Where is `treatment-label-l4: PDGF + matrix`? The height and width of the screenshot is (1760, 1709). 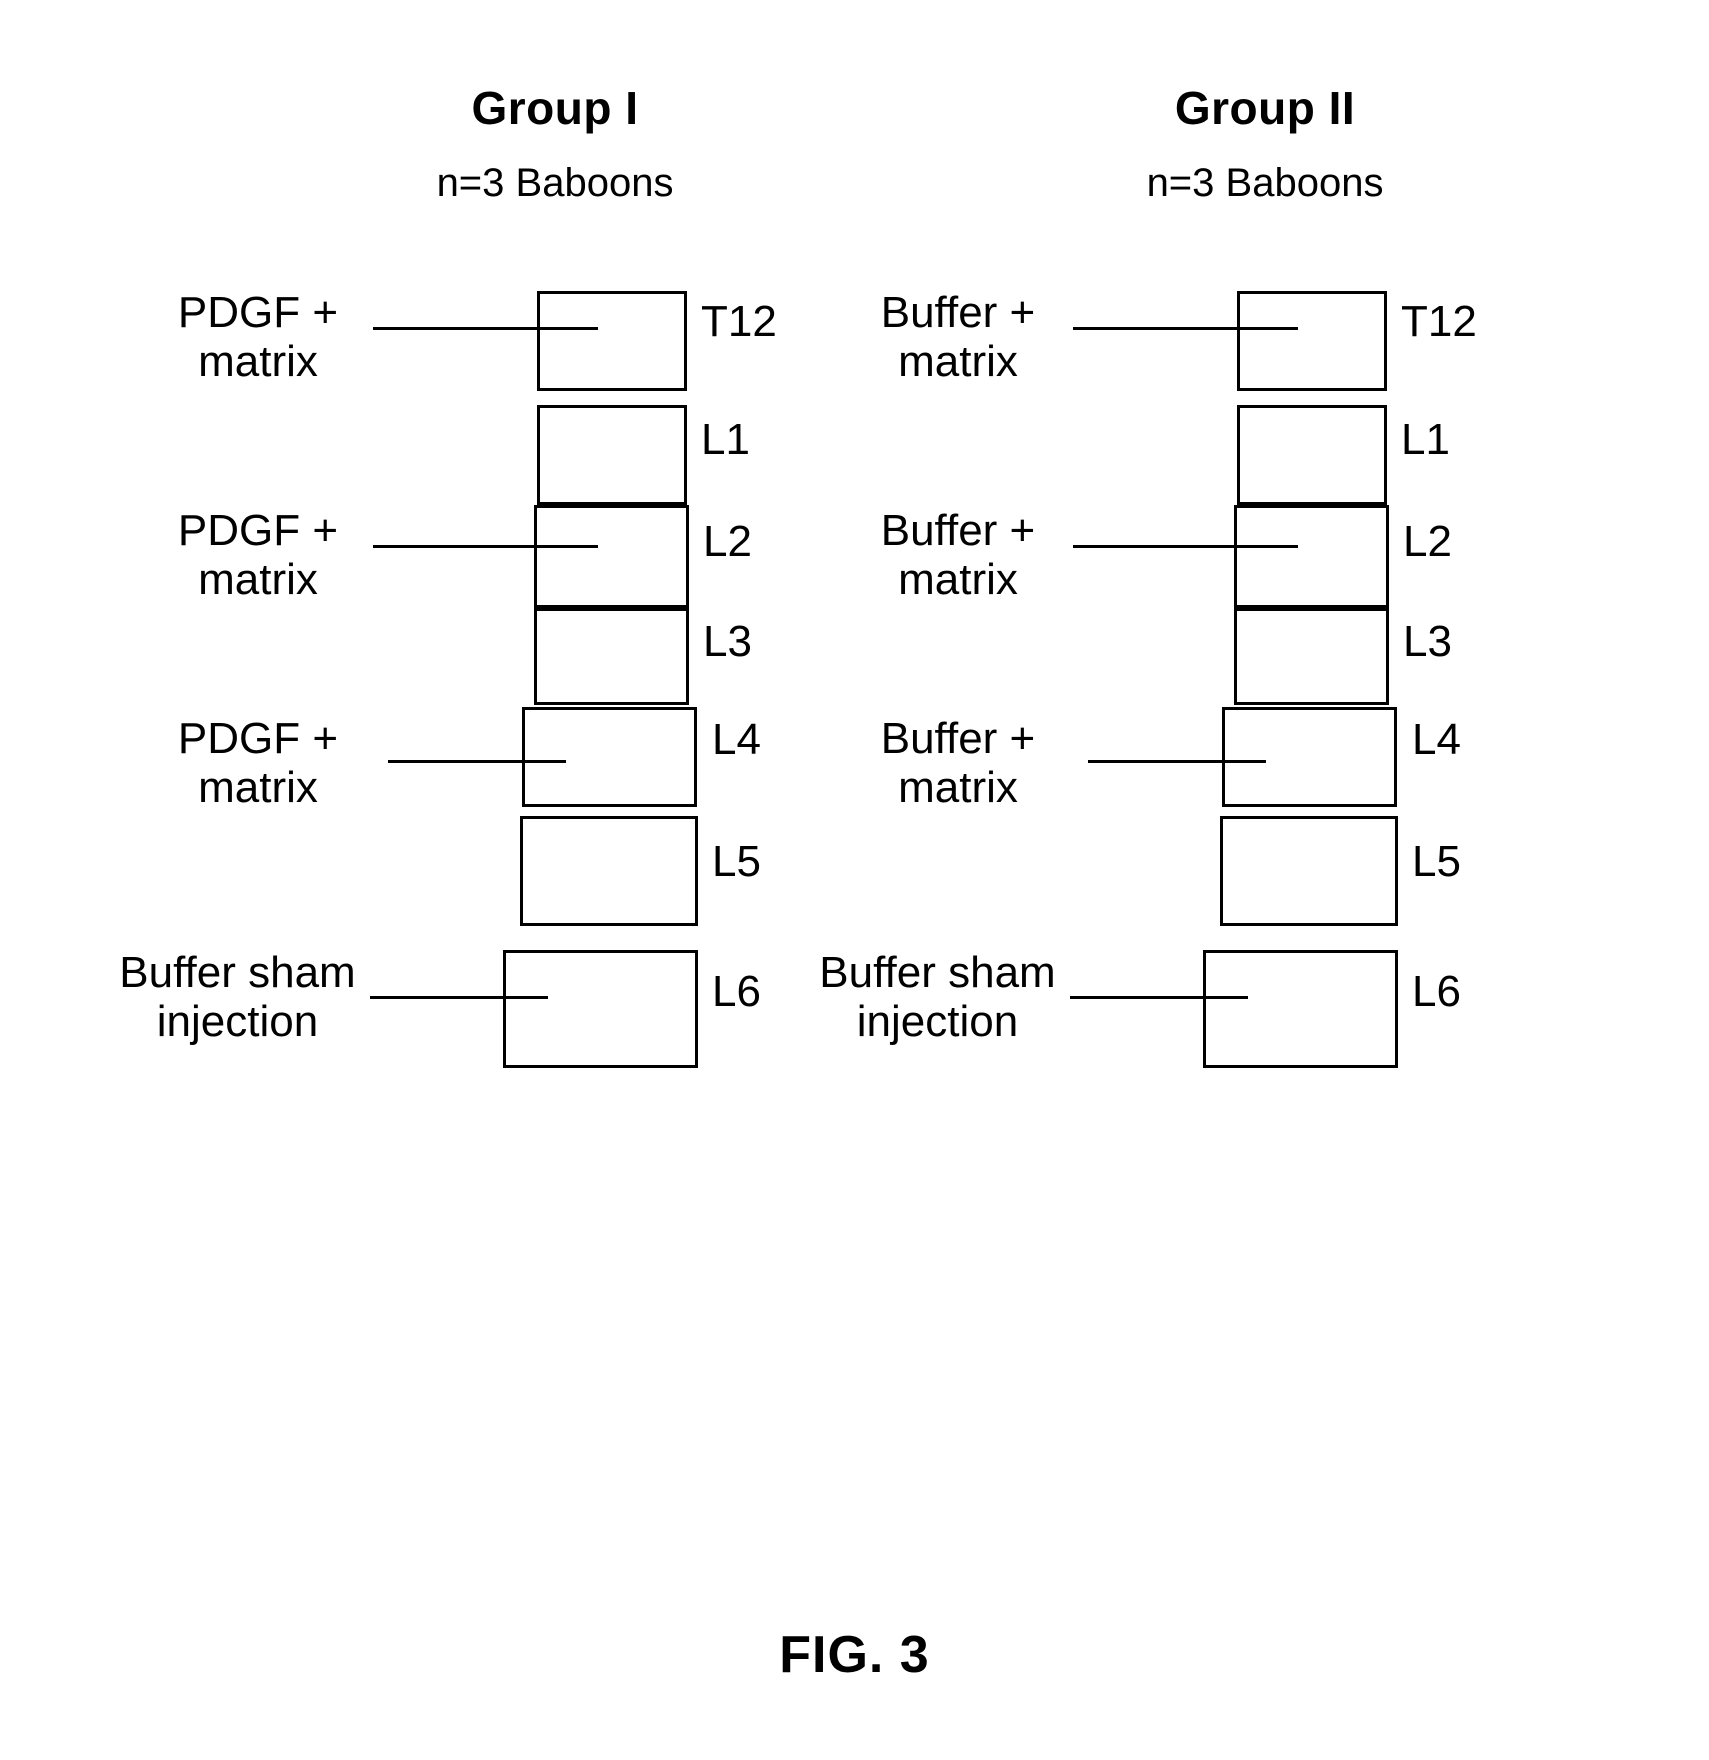
treatment-label-l4: PDGF + matrix is located at coordinates (258, 763).